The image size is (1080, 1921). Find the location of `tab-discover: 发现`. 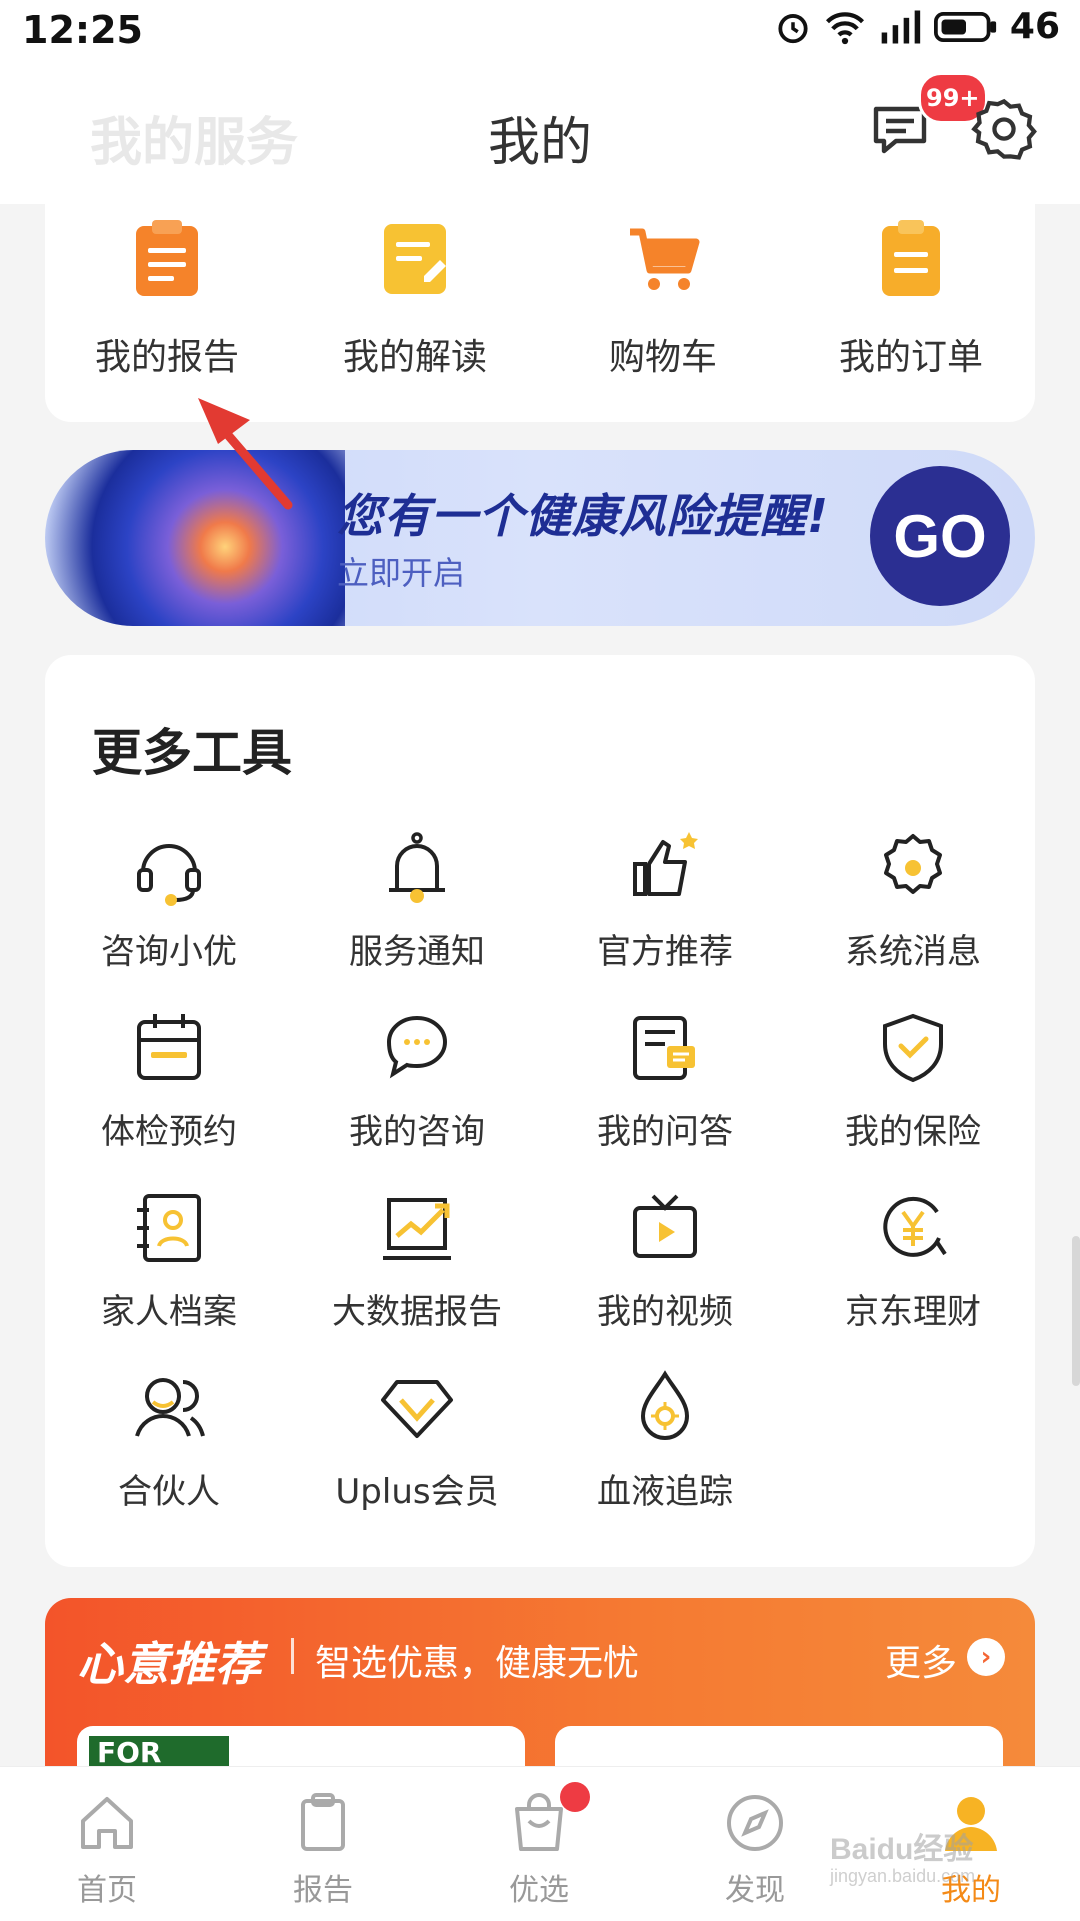

tab-discover: 发现 is located at coordinates (755, 1850).